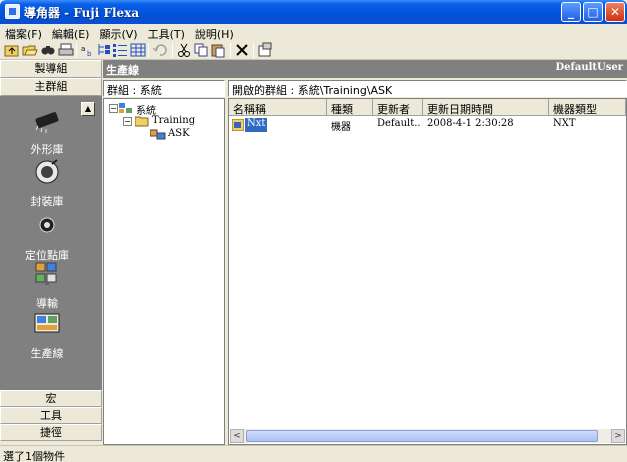  What do you see at coordinates (82, 13) in the screenshot?
I see `window-title: 導角器 - Fuji Flexa` at bounding box center [82, 13].